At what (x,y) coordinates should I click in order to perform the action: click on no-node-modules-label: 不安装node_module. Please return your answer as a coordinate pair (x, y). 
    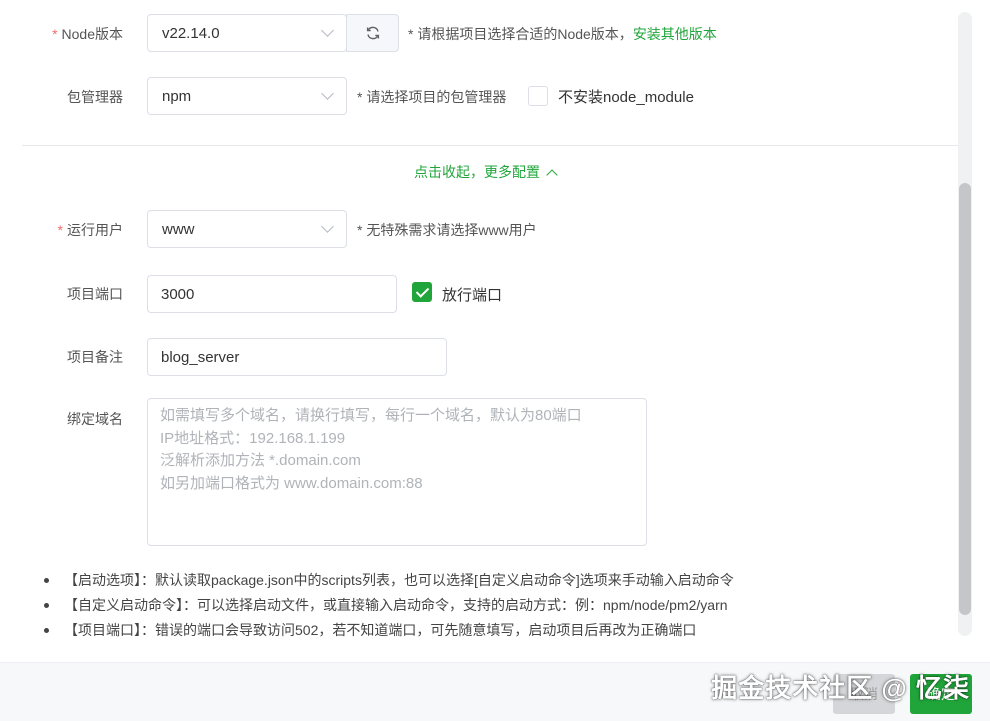
    Looking at the image, I should click on (626, 97).